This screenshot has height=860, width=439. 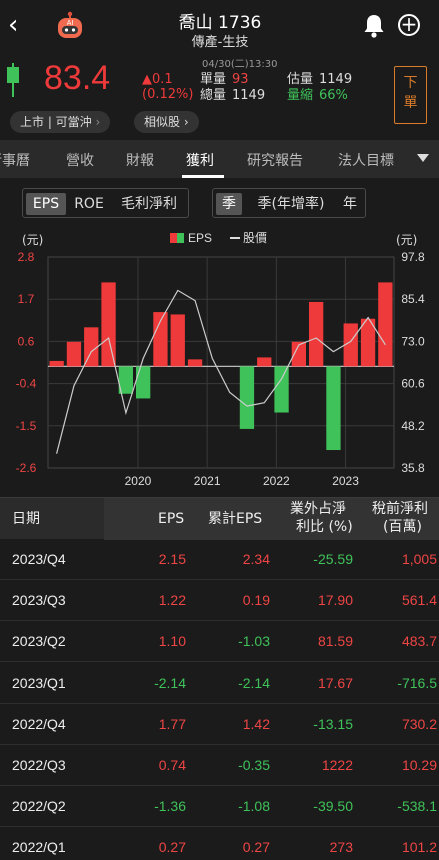 What do you see at coordinates (149, 204) in the screenshot?
I see `metric-margin: 毛利淨利` at bounding box center [149, 204].